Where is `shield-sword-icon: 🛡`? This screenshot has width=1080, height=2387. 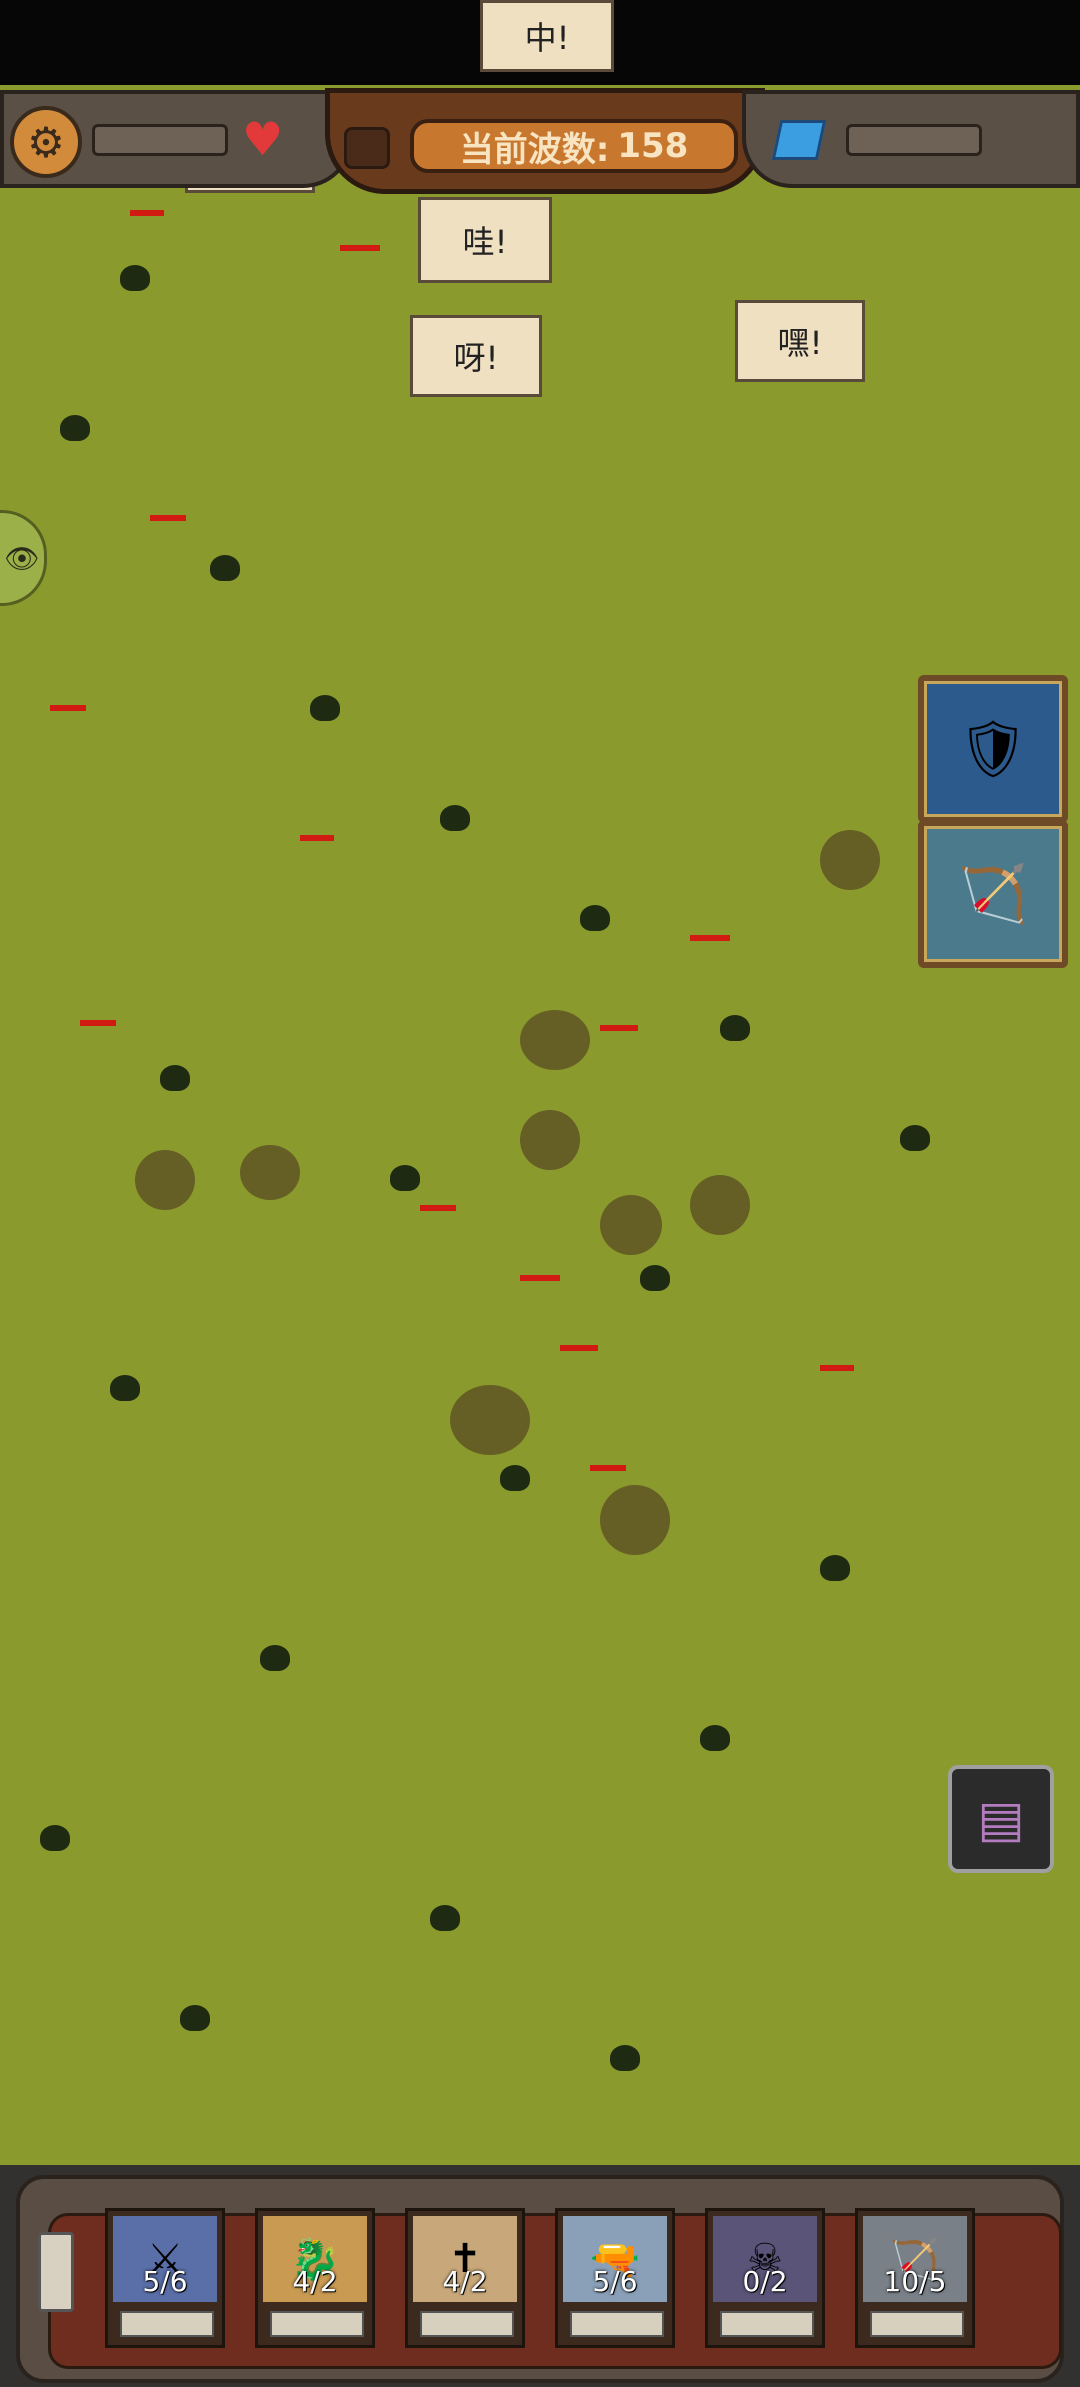 shield-sword-icon: 🛡 is located at coordinates (993, 749).